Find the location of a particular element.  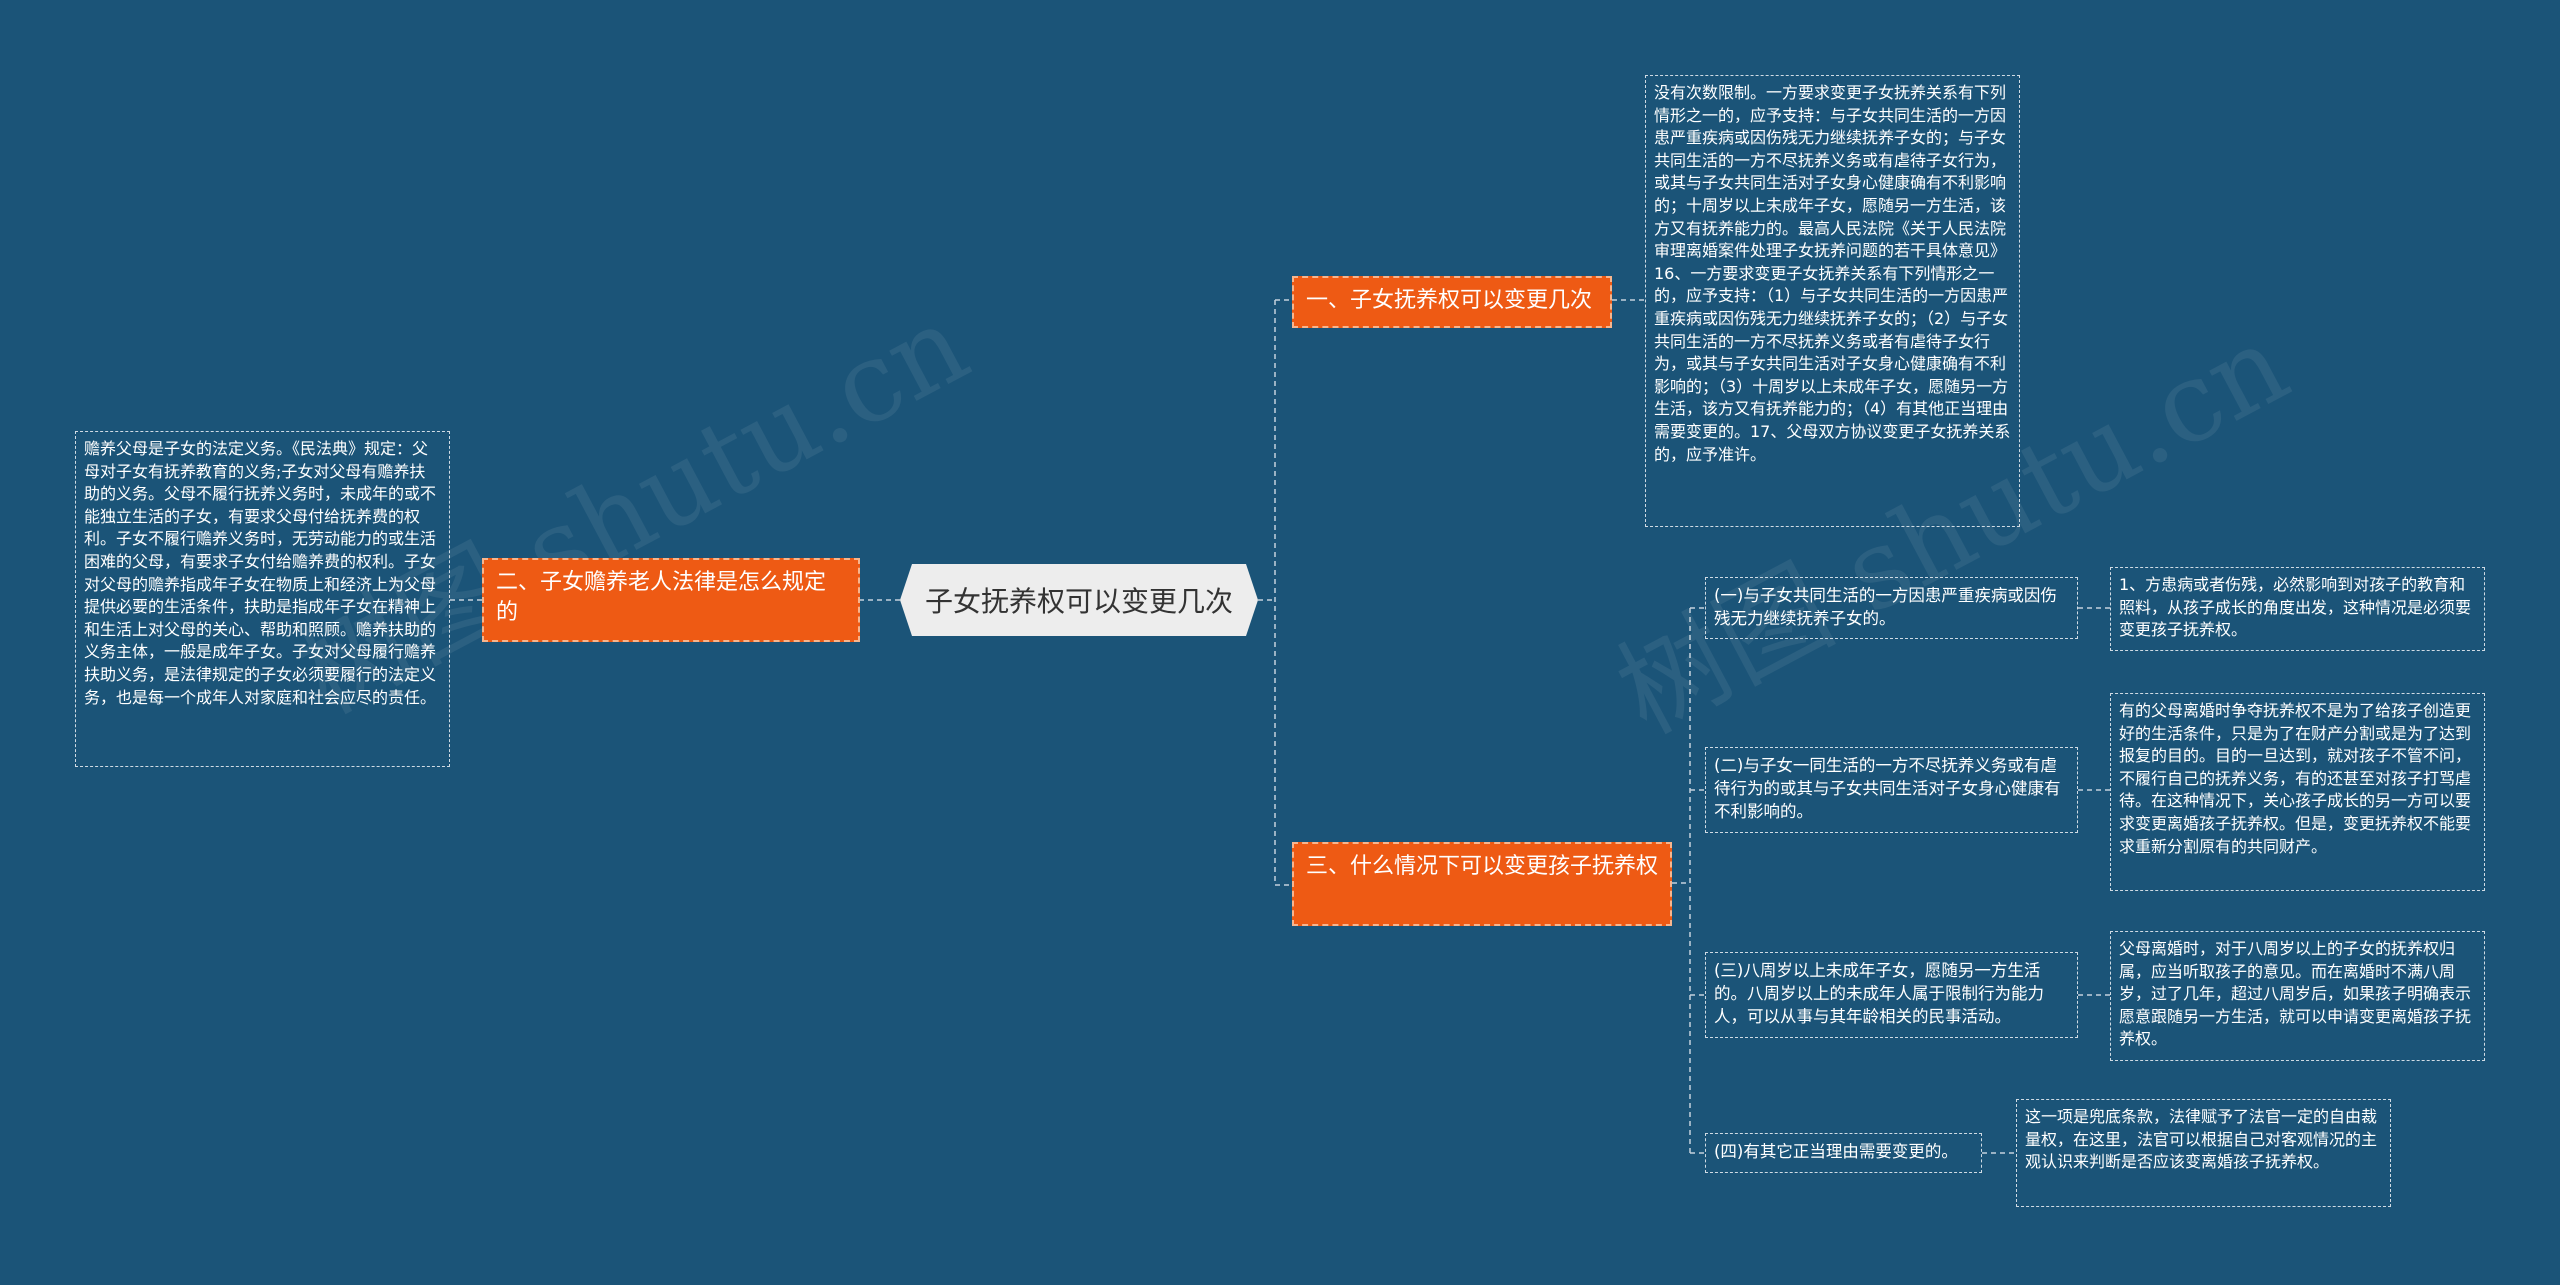

branch-left-topic: 二、子女赡养老人法律是怎么规定的 is located at coordinates (671, 600).